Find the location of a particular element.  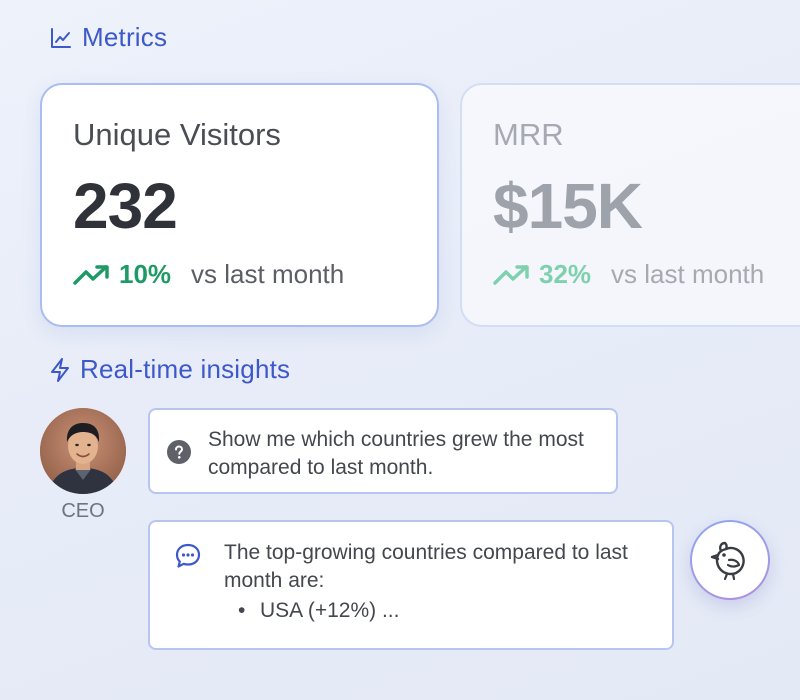

avatar is located at coordinates (83, 451).